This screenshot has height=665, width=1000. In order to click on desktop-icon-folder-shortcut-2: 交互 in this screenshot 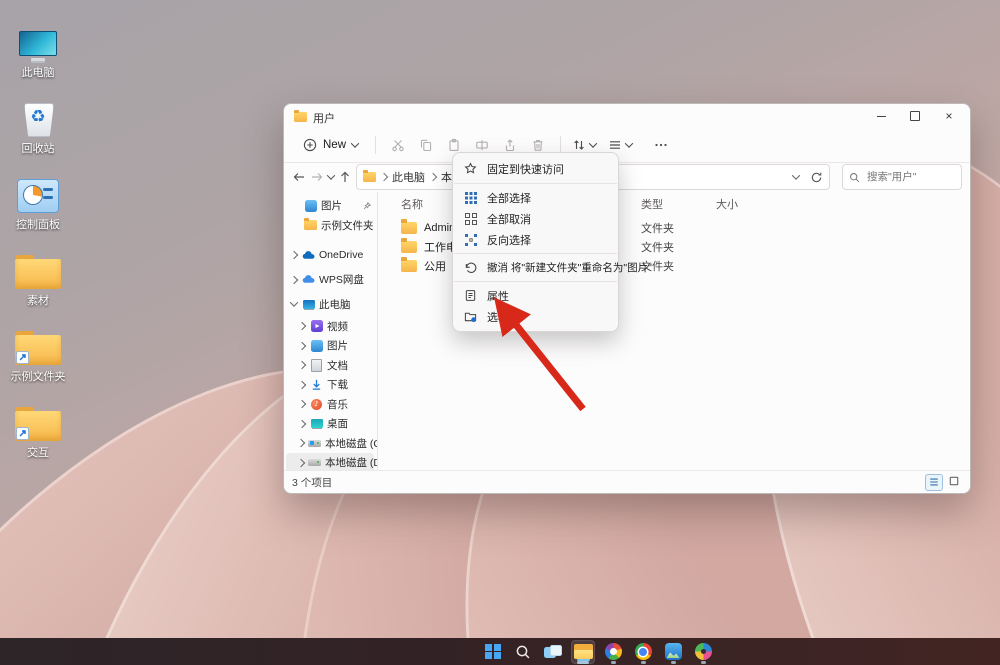, I will do `click(38, 423)`.